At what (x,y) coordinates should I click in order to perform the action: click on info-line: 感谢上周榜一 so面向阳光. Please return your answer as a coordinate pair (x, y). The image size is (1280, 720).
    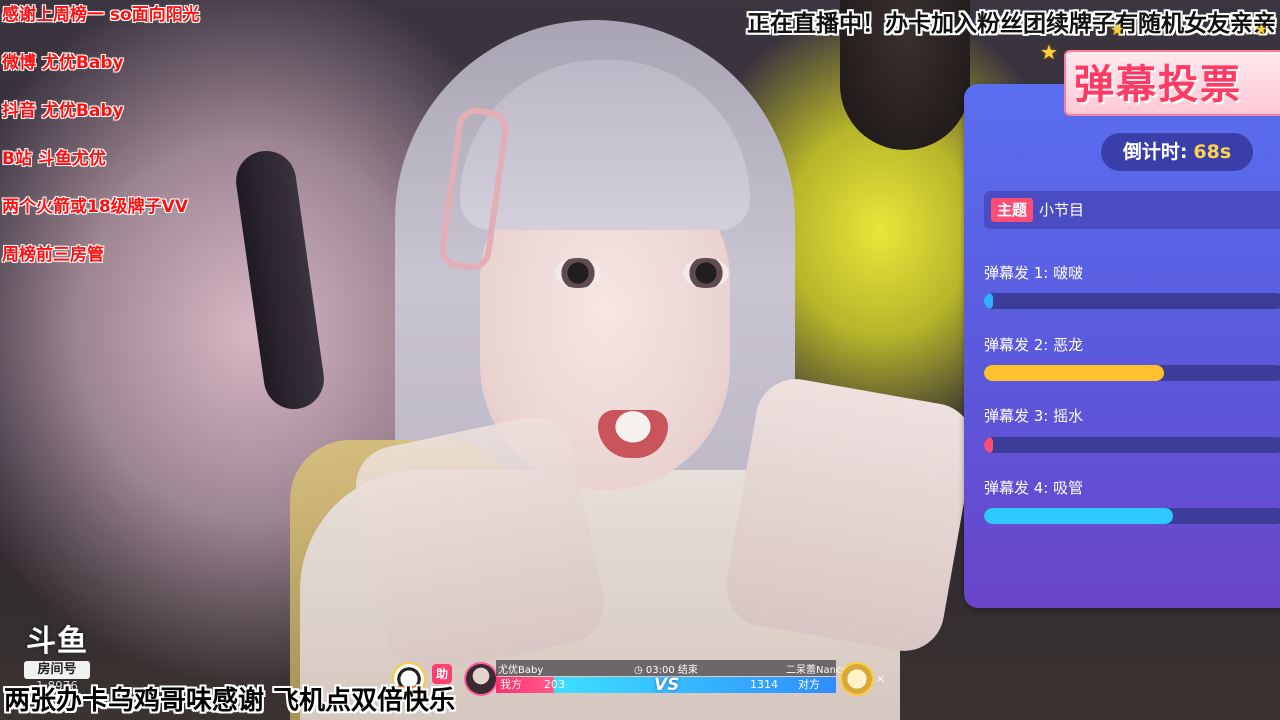
    Looking at the image, I should click on (101, 15).